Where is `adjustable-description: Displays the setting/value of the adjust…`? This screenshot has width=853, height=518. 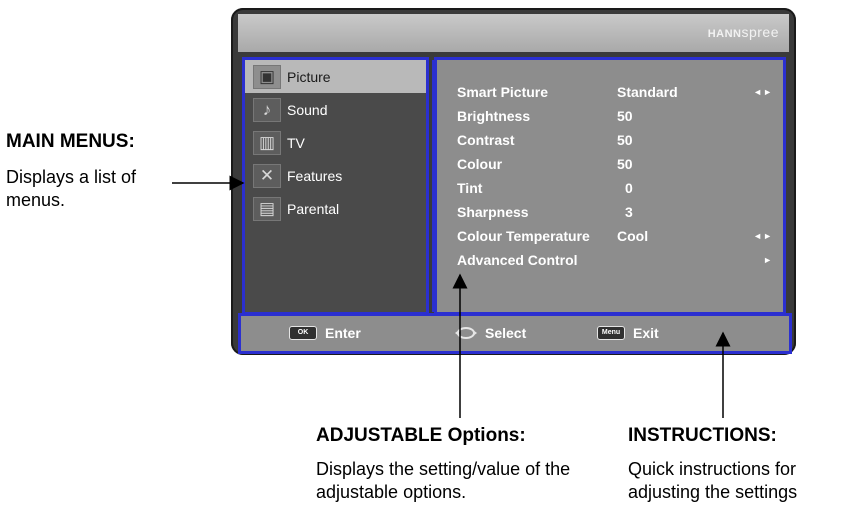
adjustable-description: Displays the setting/value of the adjust… is located at coordinates (443, 480).